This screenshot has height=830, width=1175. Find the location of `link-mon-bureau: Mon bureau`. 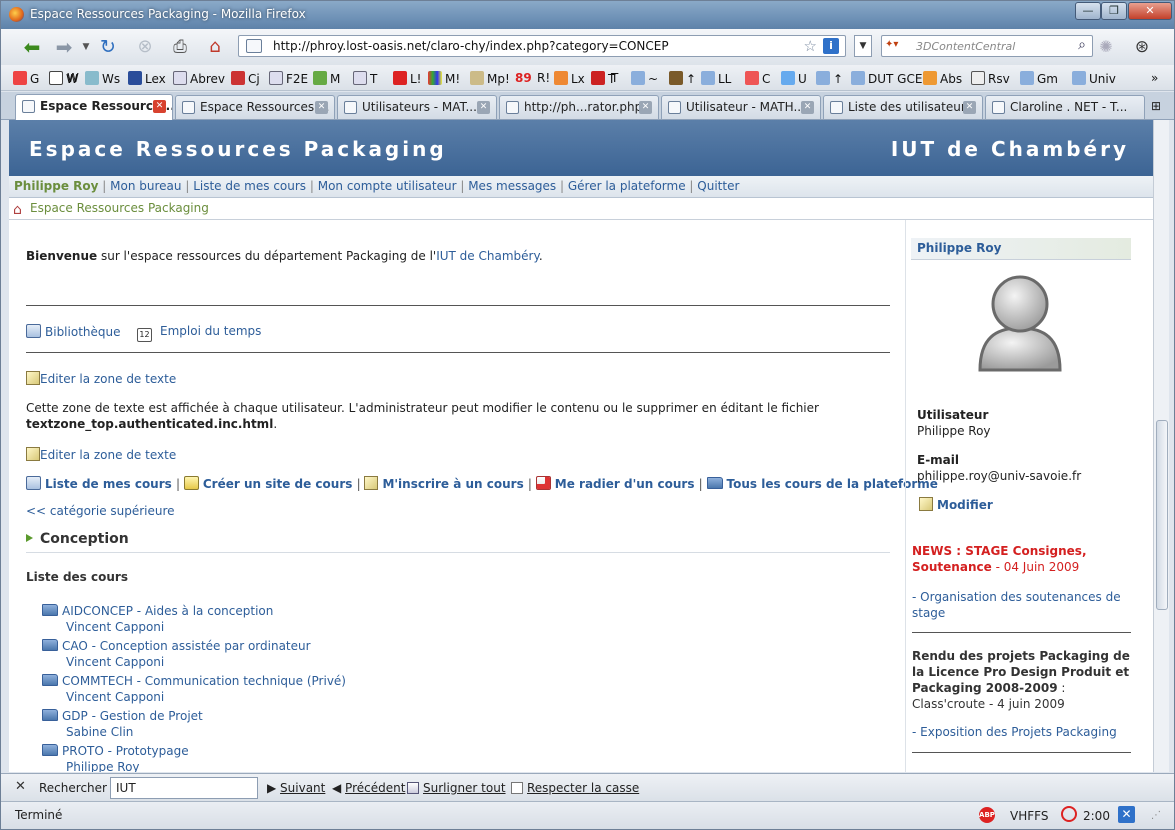

link-mon-bureau: Mon bureau is located at coordinates (145, 186).